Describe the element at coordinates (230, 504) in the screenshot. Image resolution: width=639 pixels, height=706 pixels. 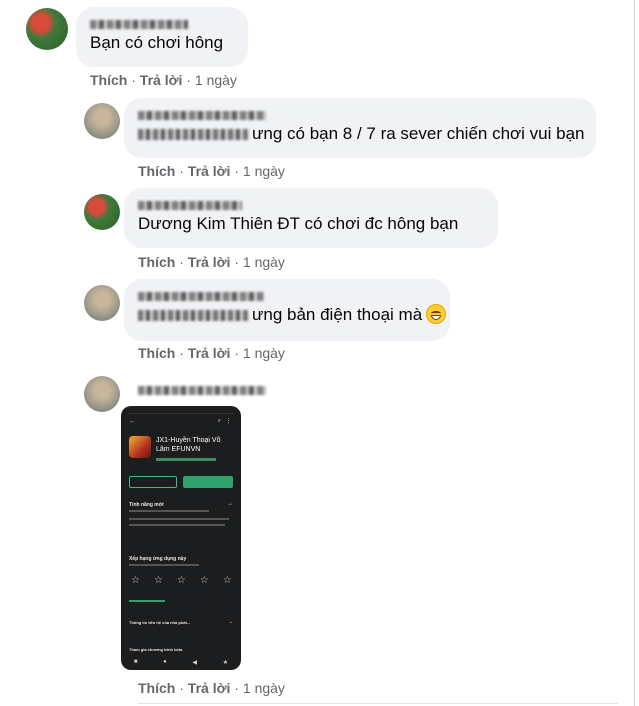
I see `arrow-right-icon: →` at that location.